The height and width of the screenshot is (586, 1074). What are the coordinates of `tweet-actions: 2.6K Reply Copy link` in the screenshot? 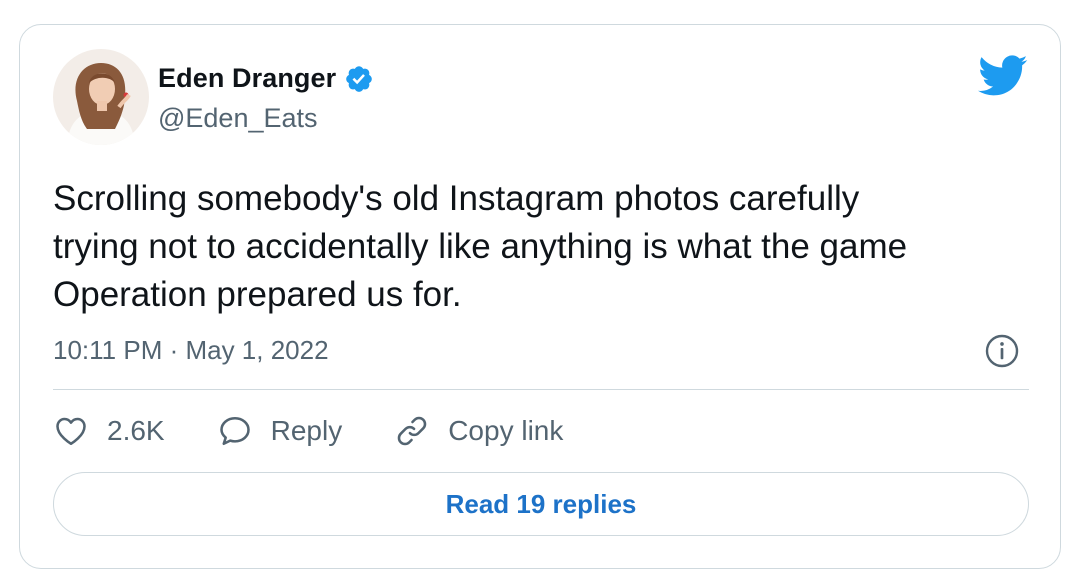 It's located at (334, 431).